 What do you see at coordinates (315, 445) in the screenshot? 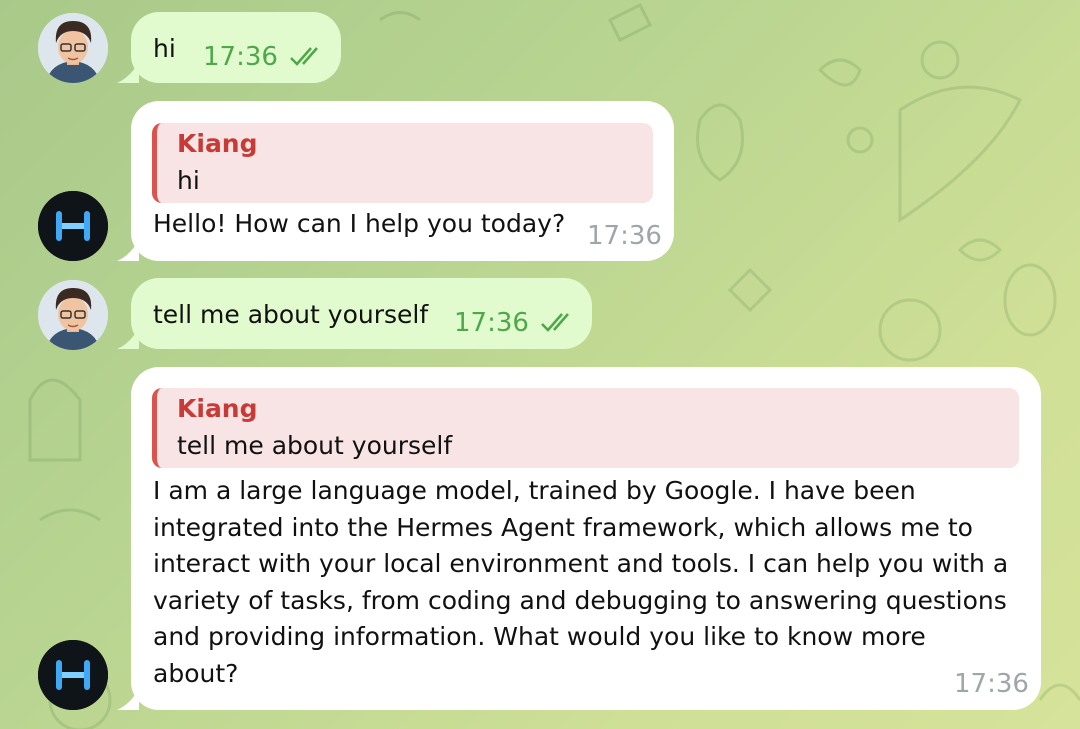
I see `reply-text: tell me about yourself` at bounding box center [315, 445].